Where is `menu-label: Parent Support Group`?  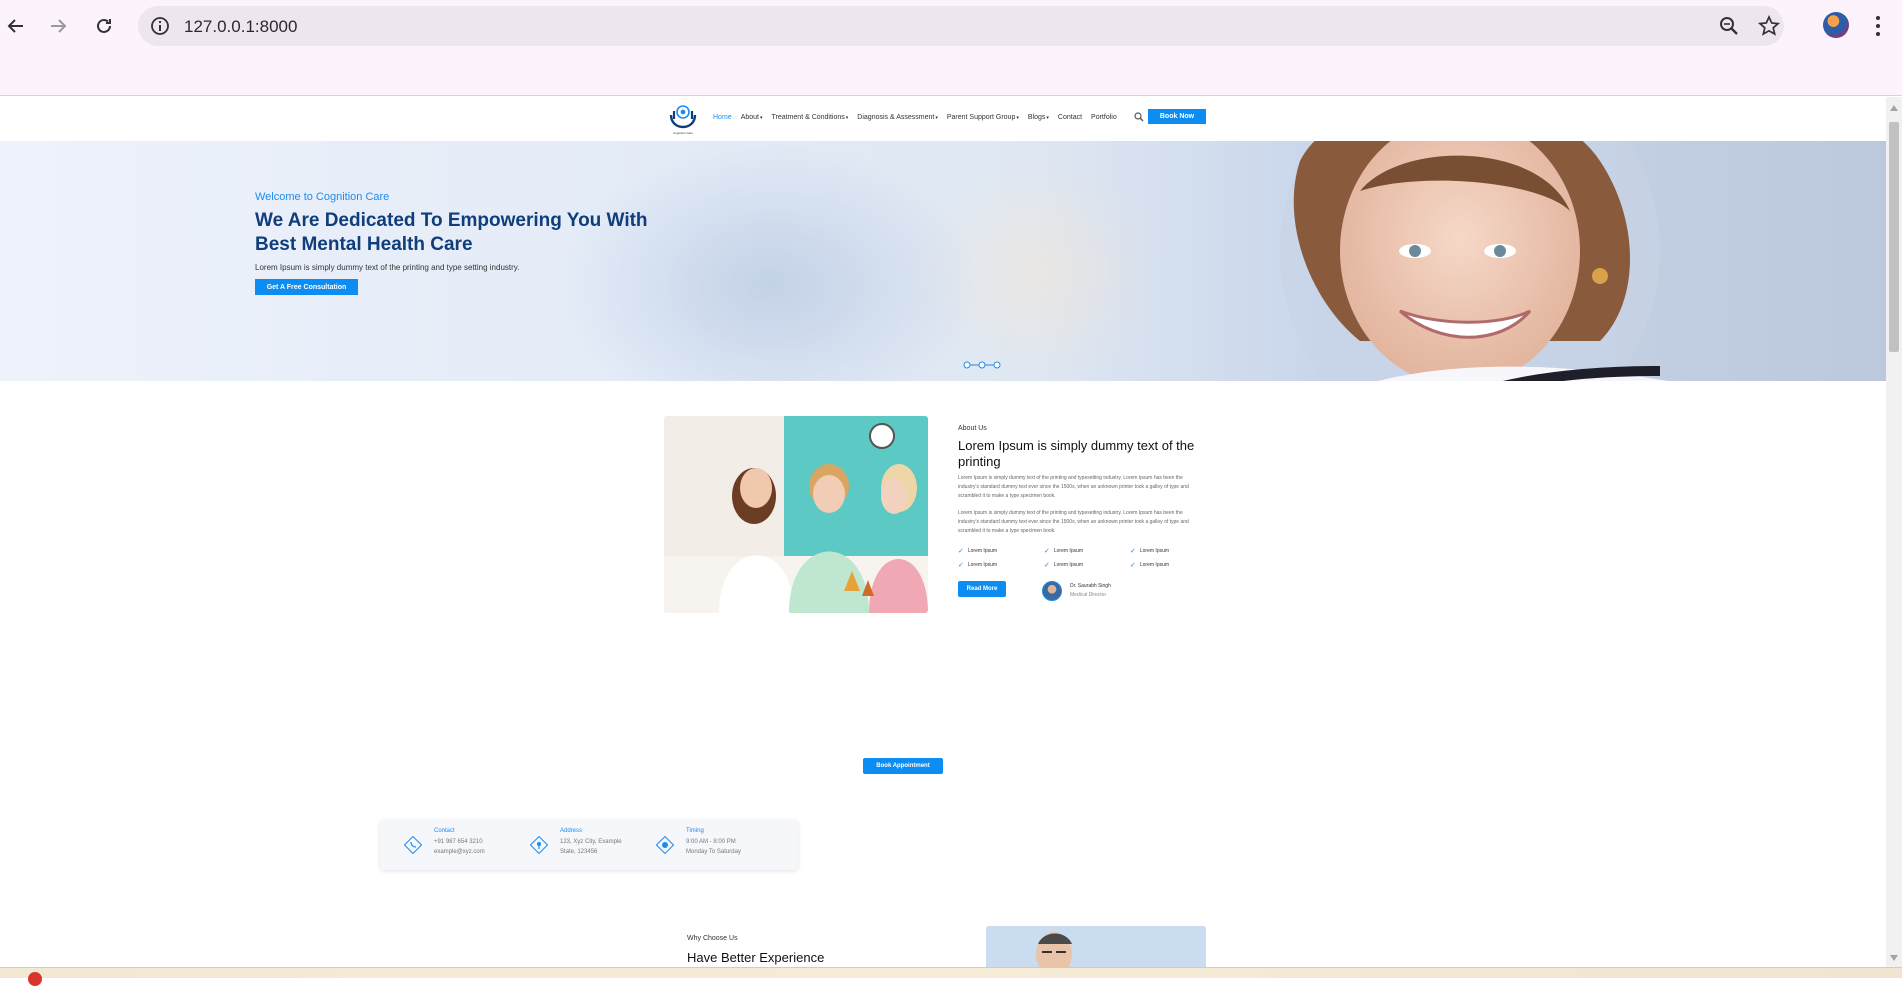
menu-label: Parent Support Group is located at coordinates (981, 117).